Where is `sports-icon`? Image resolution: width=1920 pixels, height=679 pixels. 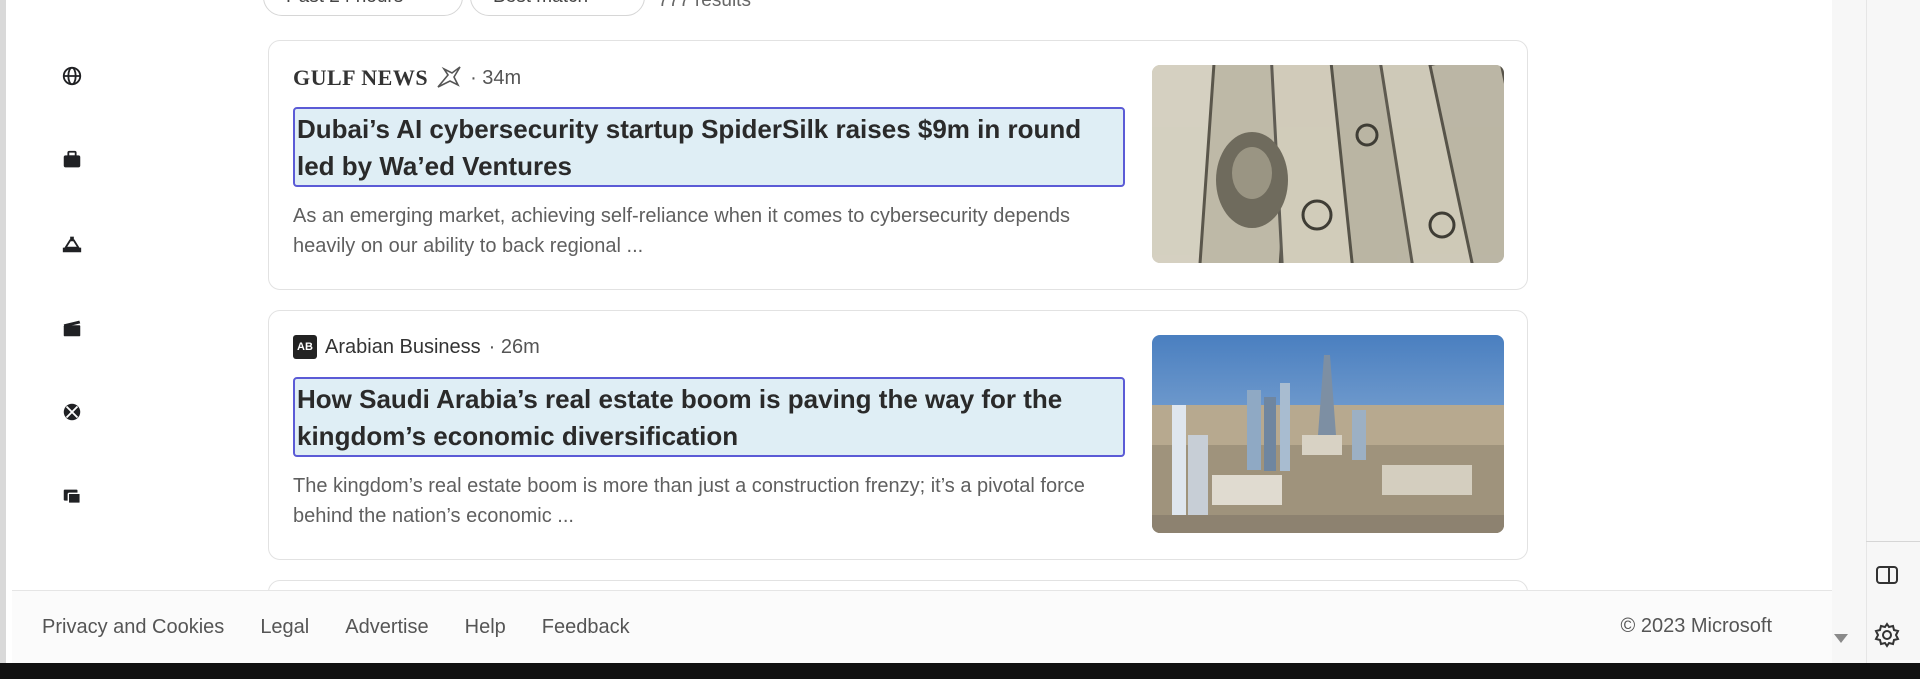 sports-icon is located at coordinates (72, 412).